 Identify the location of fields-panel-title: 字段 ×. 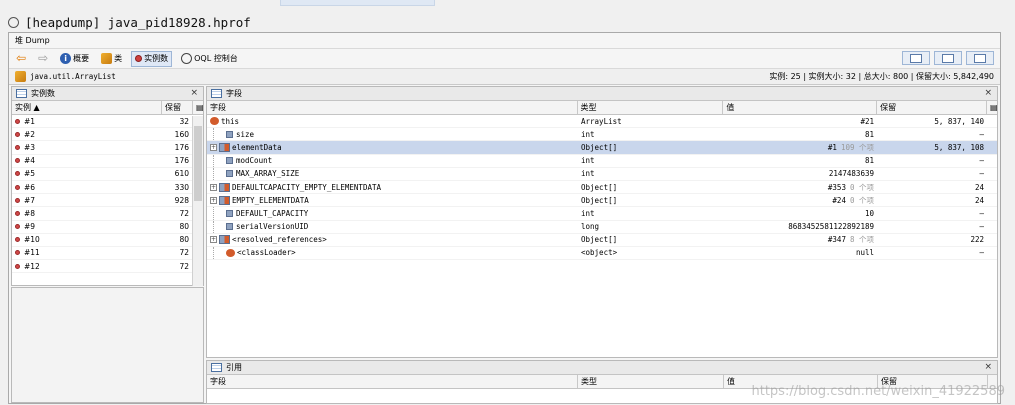
(602, 94).